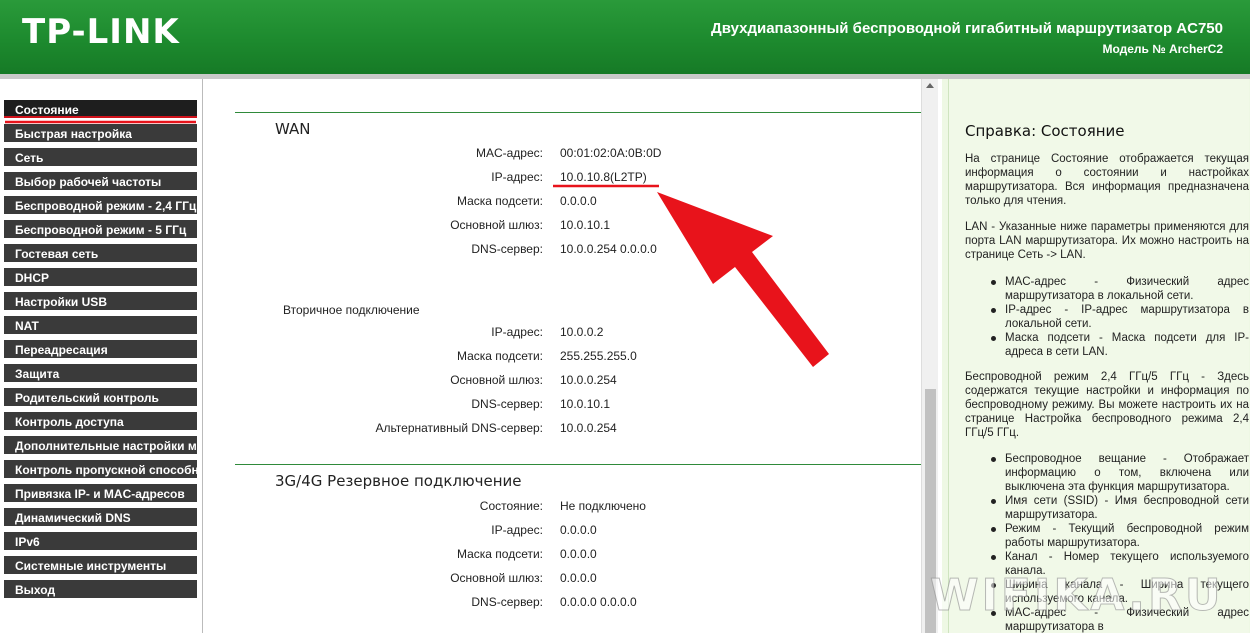  What do you see at coordinates (585, 225) in the screenshot?
I see `wan-gateway-value: 10.0.10.1` at bounding box center [585, 225].